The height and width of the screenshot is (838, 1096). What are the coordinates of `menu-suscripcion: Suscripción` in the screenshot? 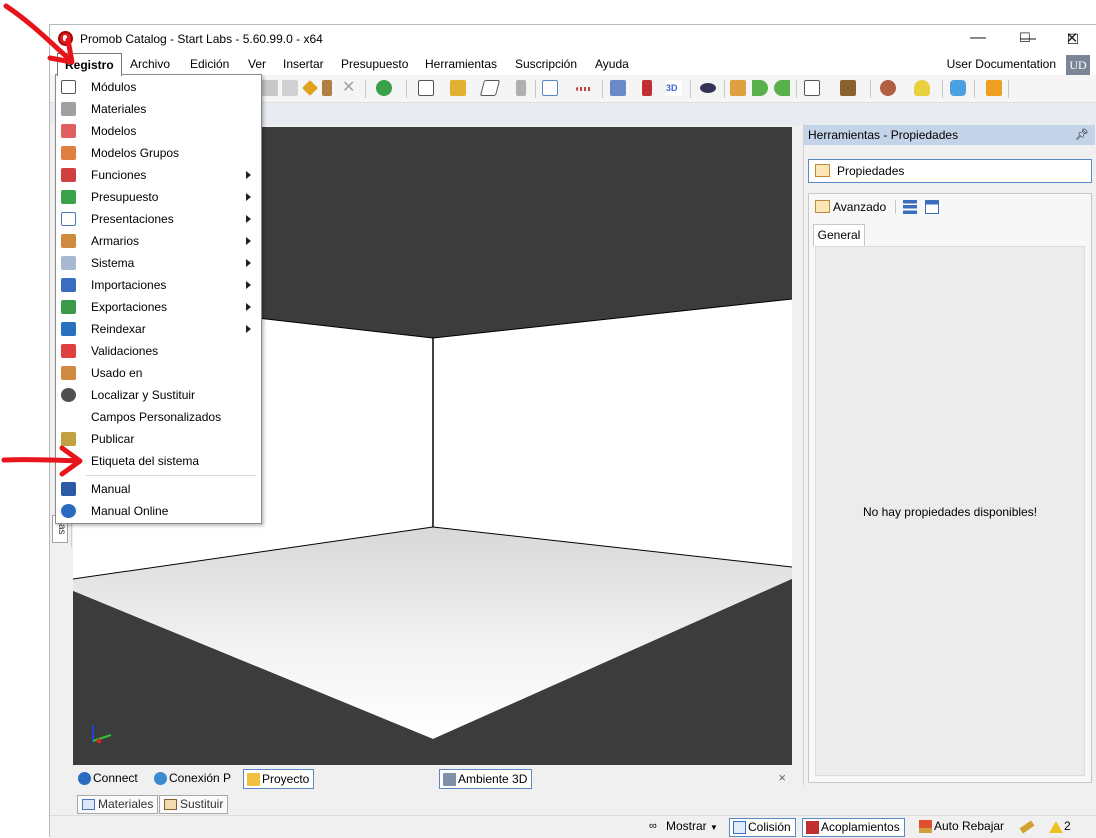 It's located at (546, 64).